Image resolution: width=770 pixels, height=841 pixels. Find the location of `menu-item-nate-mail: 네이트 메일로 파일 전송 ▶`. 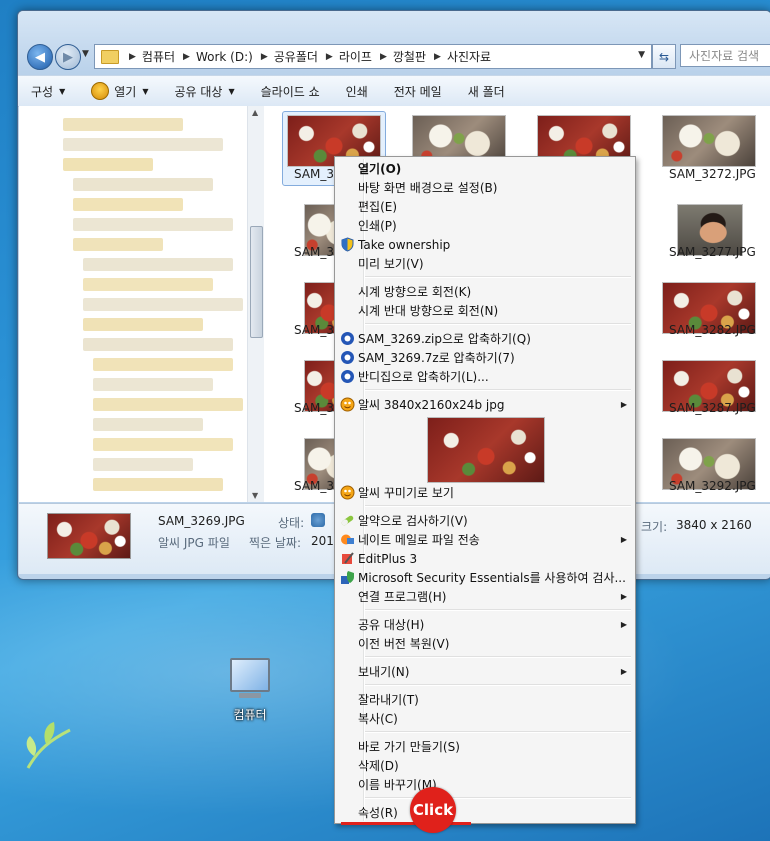

menu-item-nate-mail: 네이트 메일로 파일 전송 ▶ is located at coordinates (485, 539).